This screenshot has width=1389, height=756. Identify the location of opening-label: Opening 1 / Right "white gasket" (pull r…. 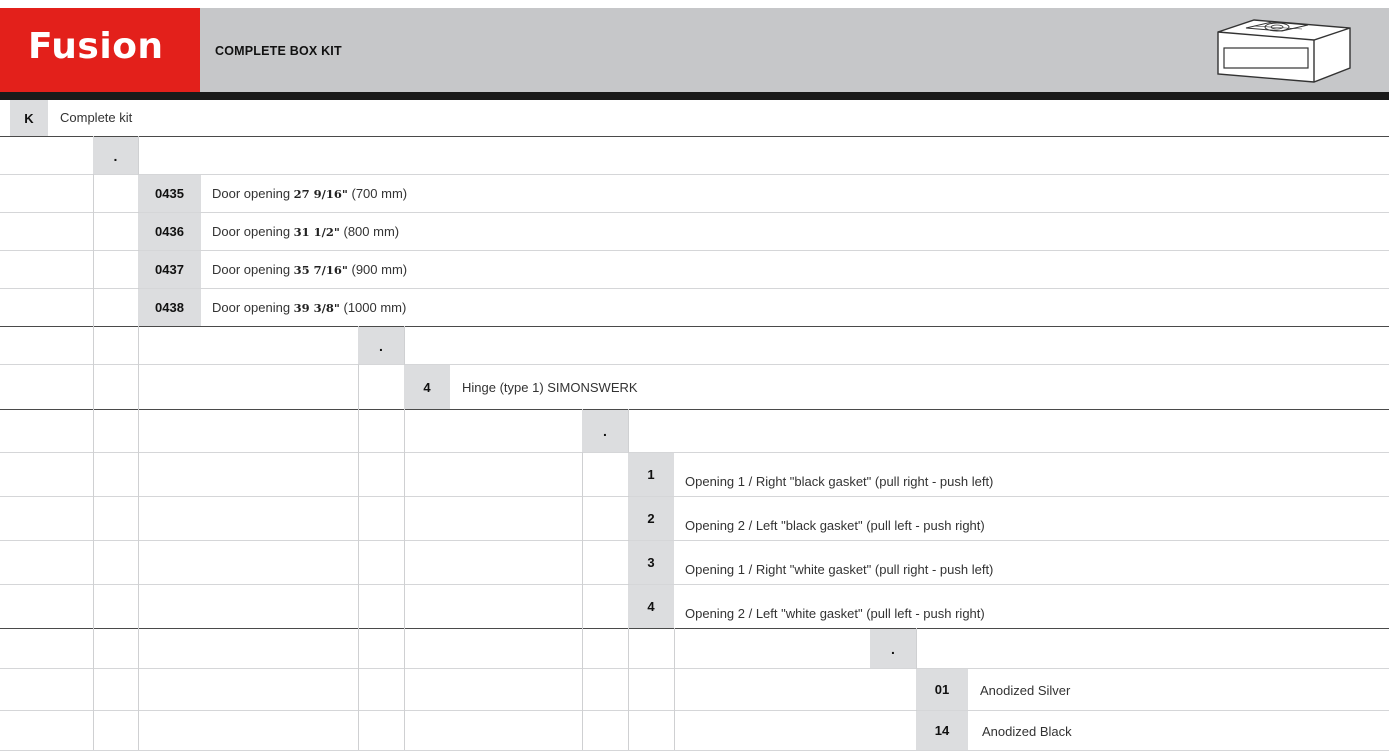
(839, 569).